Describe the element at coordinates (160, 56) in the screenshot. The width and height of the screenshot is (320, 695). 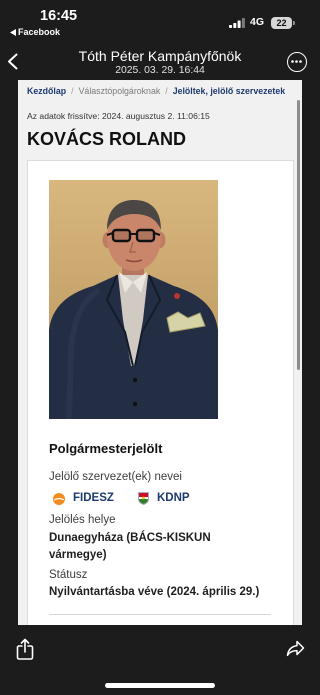
I see `header-title: Tóth Péter Kampányfőnök` at that location.